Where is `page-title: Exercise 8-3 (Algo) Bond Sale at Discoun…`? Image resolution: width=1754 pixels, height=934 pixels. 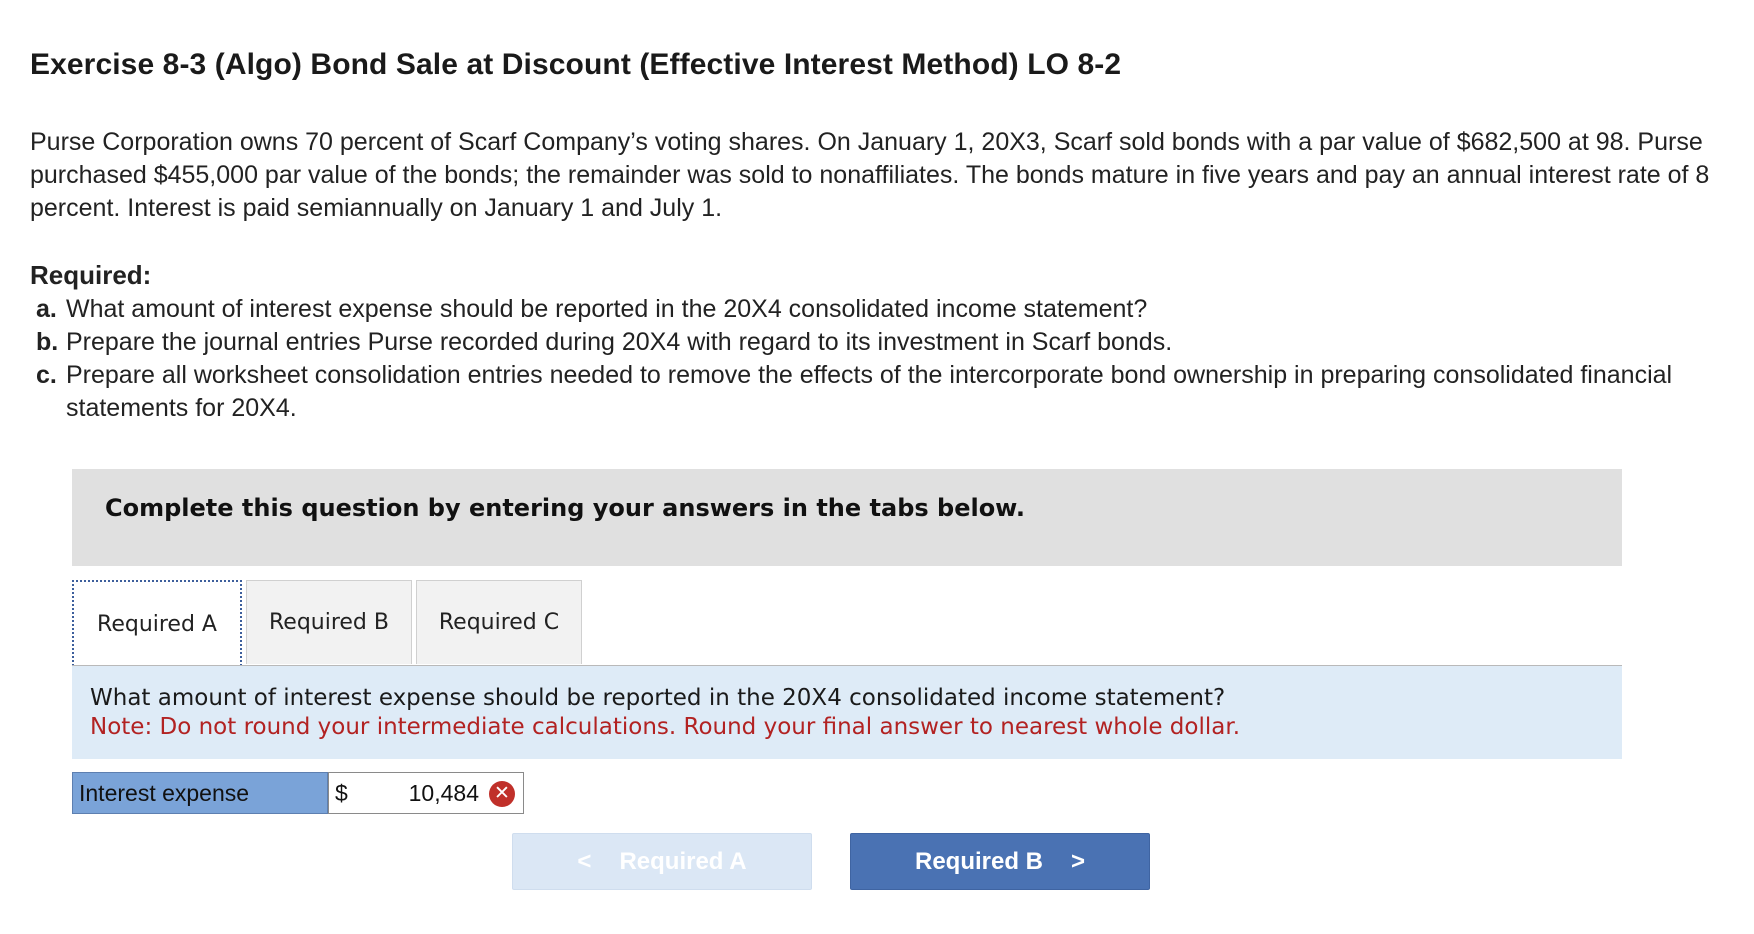 page-title: Exercise 8-3 (Algo) Bond Sale at Discoun… is located at coordinates (576, 65).